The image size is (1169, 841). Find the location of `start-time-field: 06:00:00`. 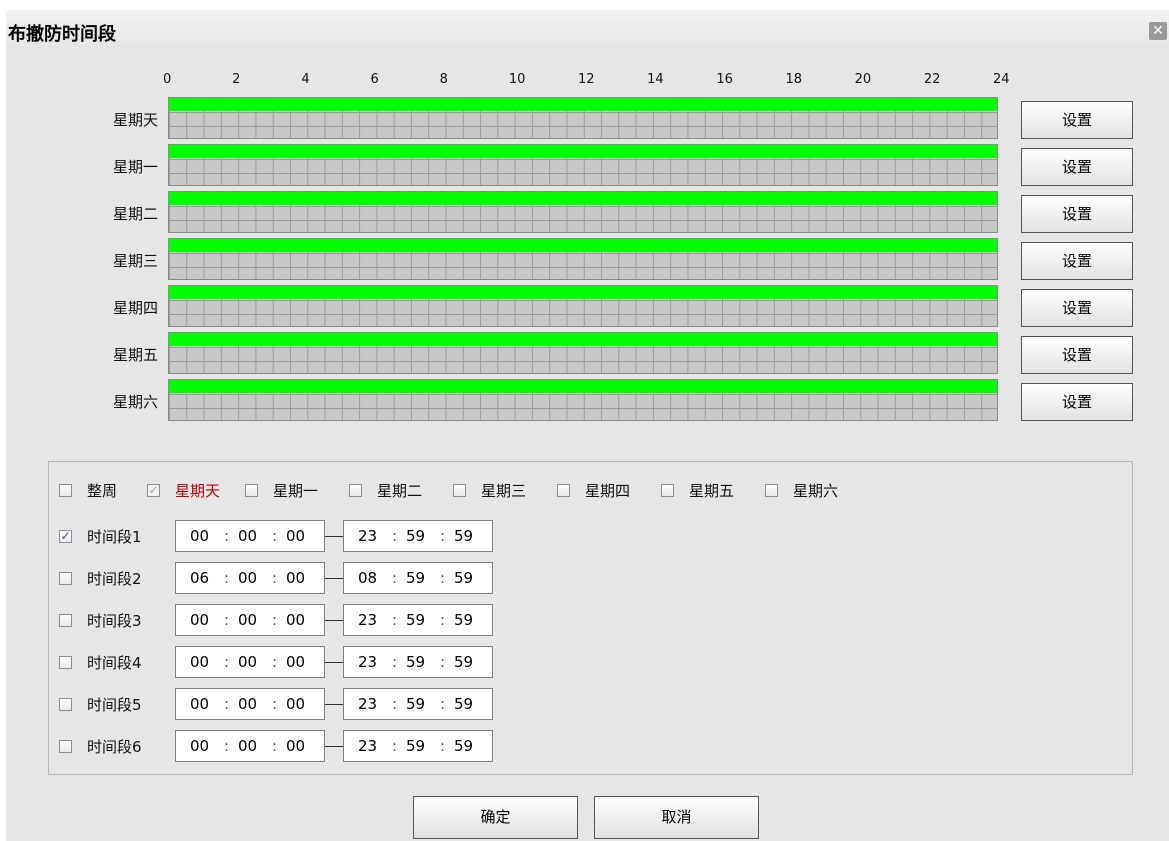

start-time-field: 06:00:00 is located at coordinates (250, 578).